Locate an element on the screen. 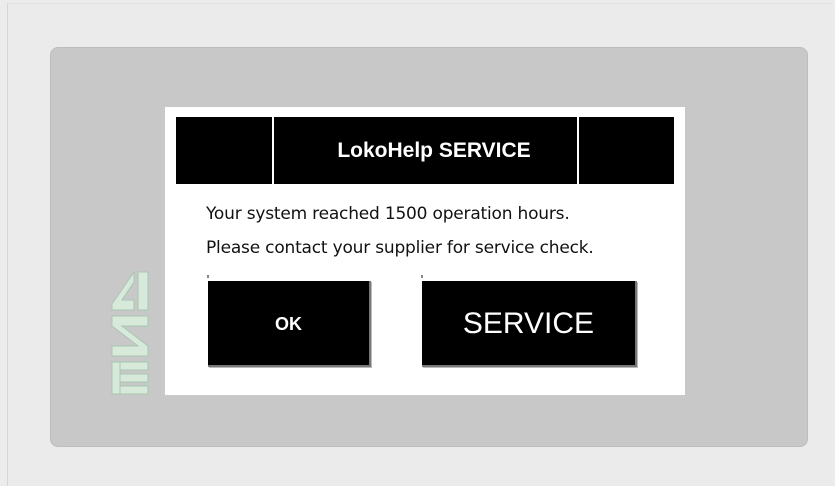 The image size is (835, 486). brand-logo-icon is located at coordinates (130, 332).